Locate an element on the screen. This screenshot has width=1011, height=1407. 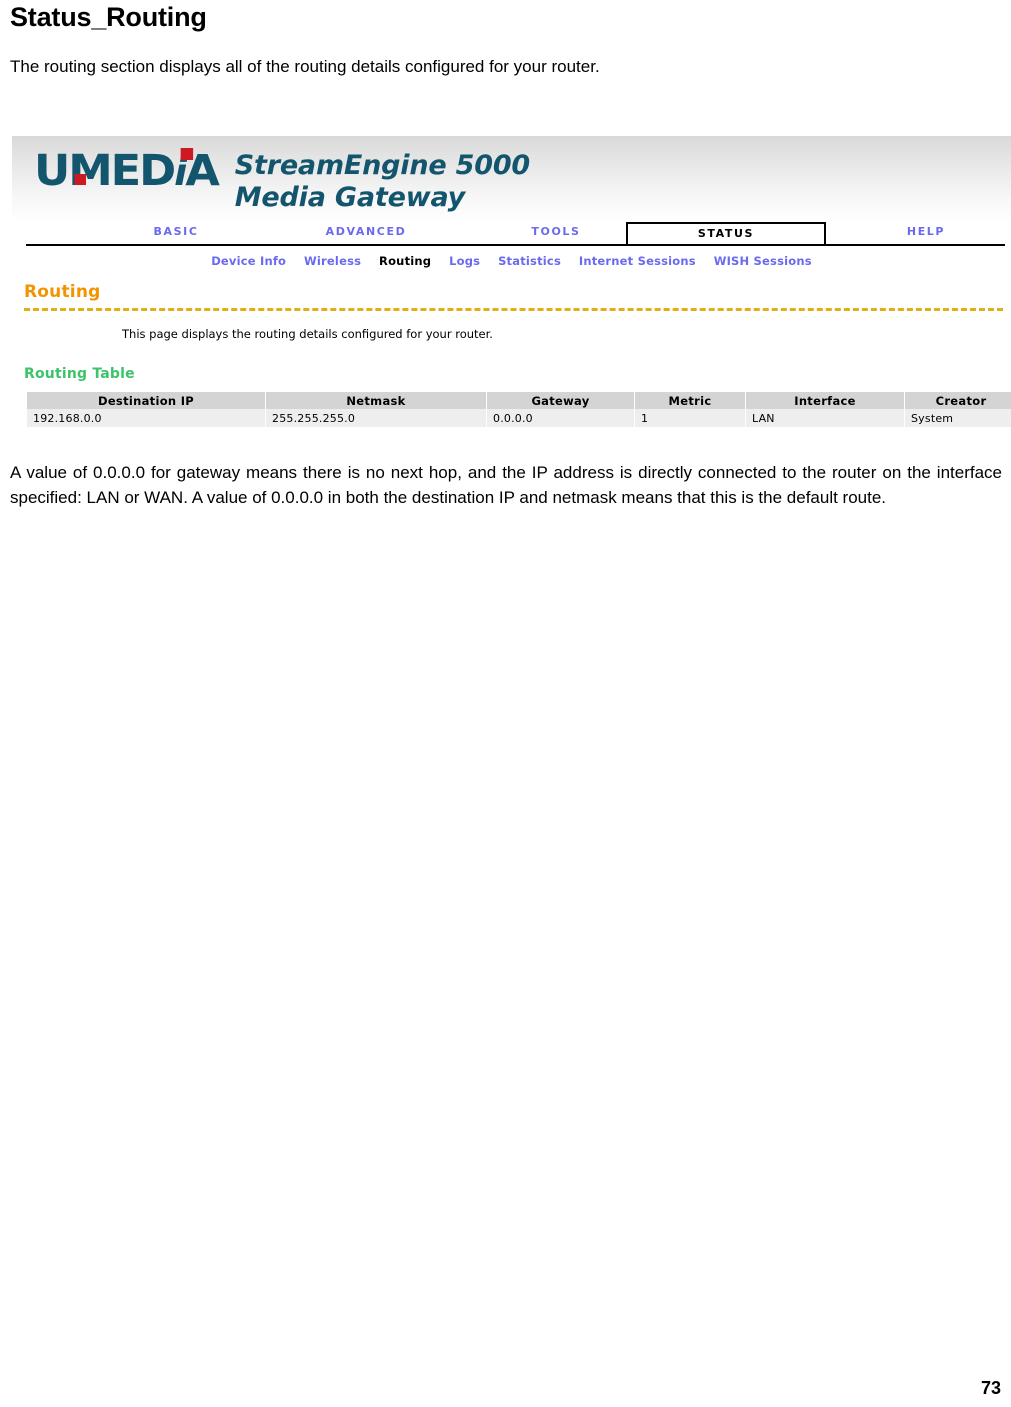
cell-creator: System is located at coordinates (958, 418).